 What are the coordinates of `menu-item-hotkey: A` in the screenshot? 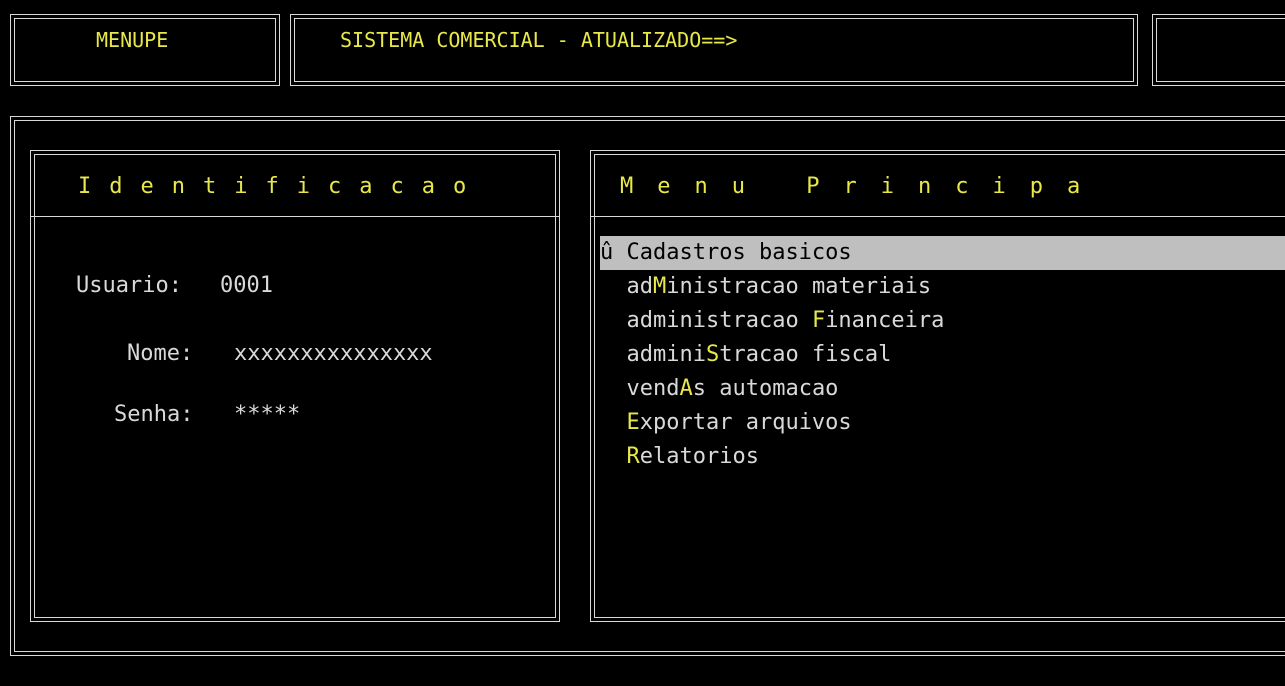 It's located at (686, 388).